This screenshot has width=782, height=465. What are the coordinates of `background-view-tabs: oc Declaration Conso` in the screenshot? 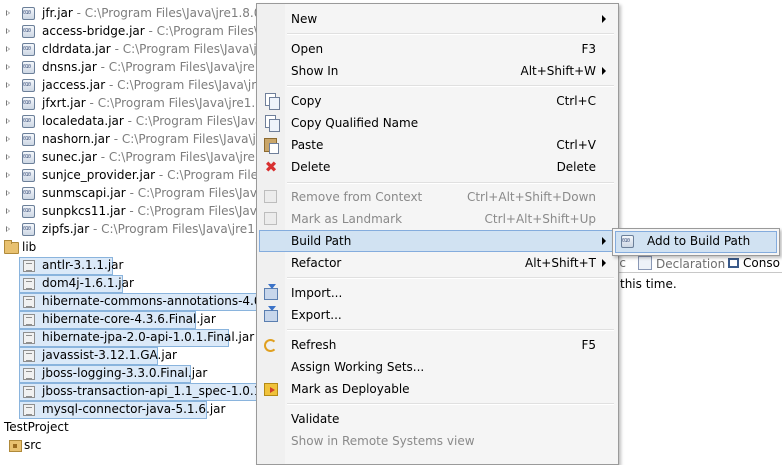 It's located at (697, 263).